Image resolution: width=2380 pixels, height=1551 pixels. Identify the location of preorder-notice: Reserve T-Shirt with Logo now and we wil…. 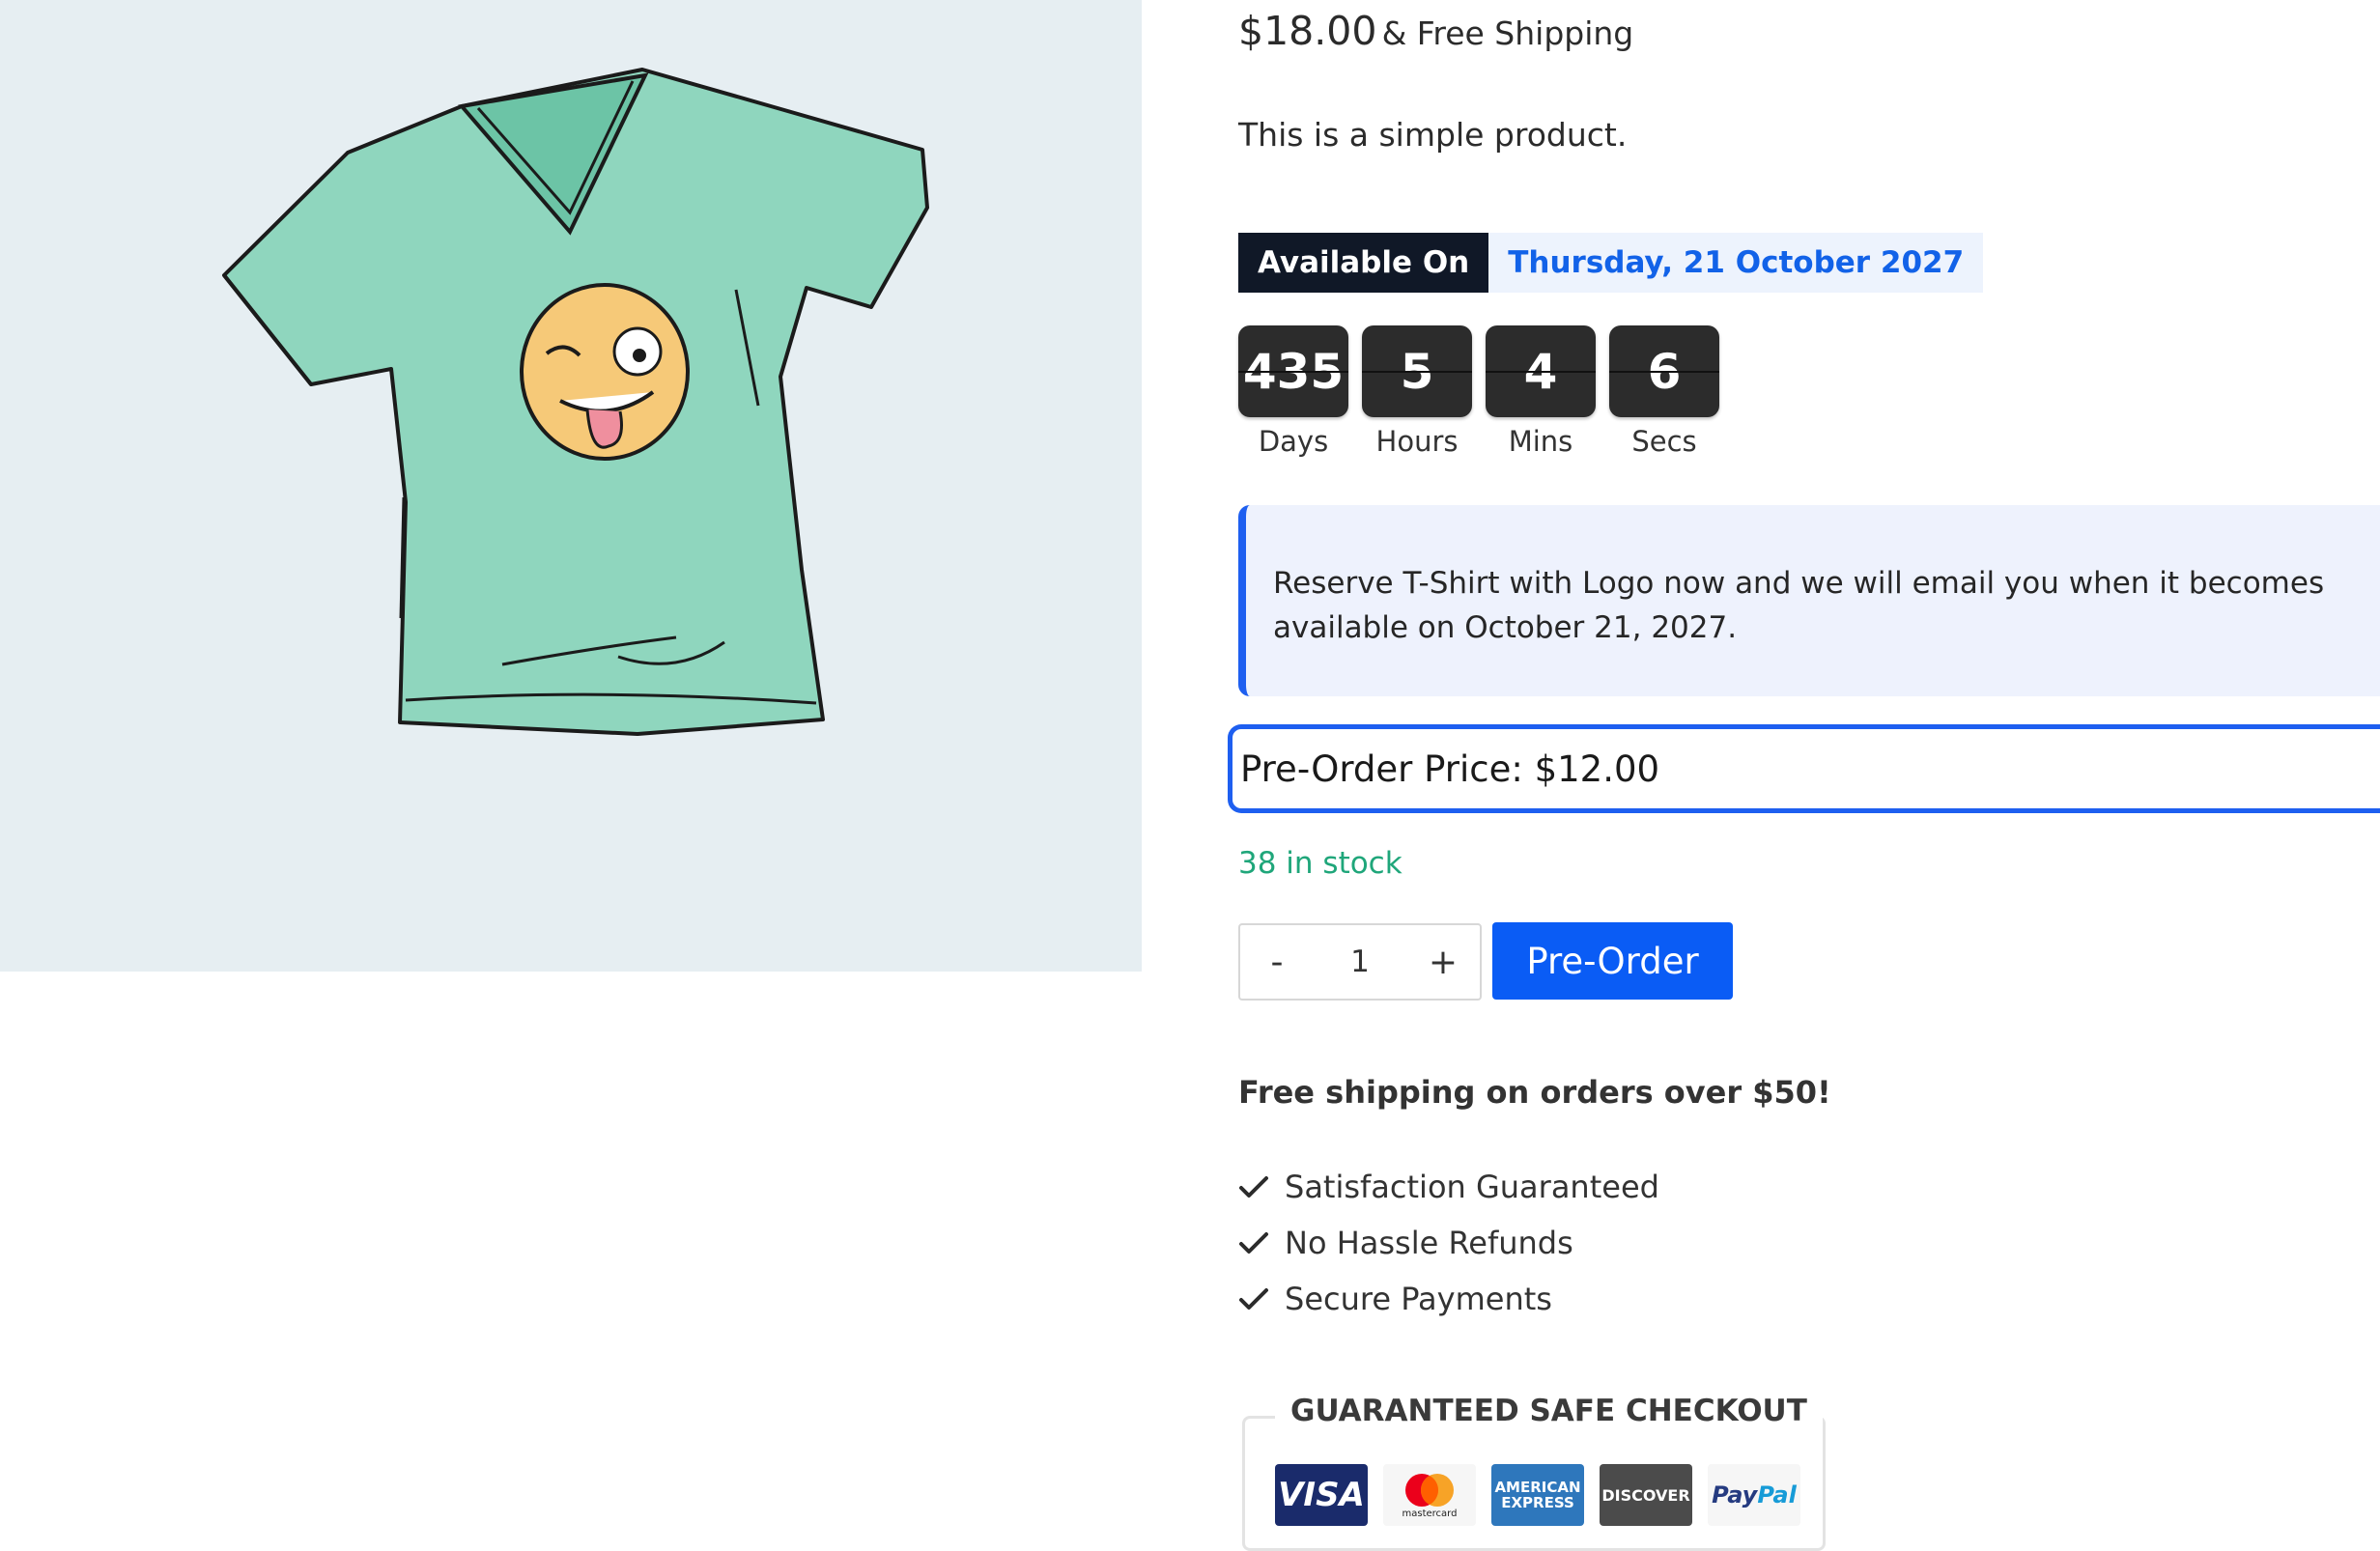
(1809, 600).